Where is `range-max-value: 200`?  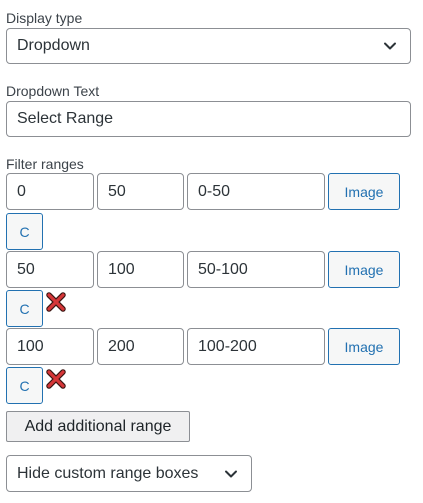
range-max-value: 200 is located at coordinates (121, 346).